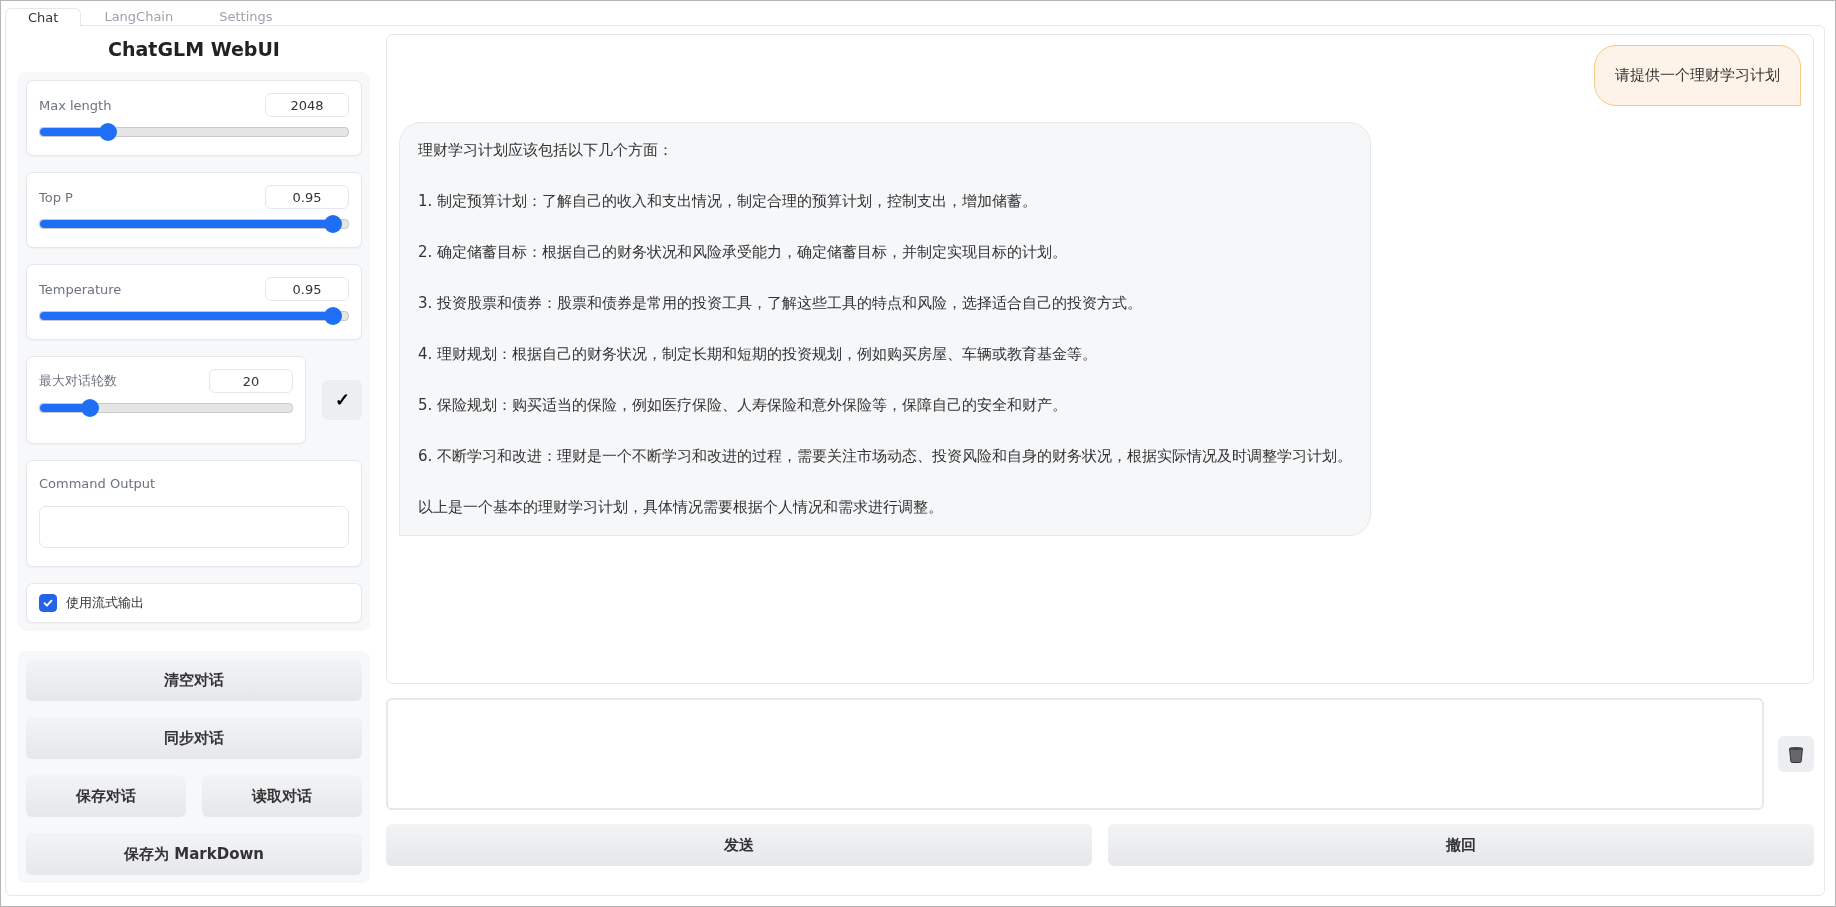  I want to click on action-button: 读取对话, so click(282, 796).